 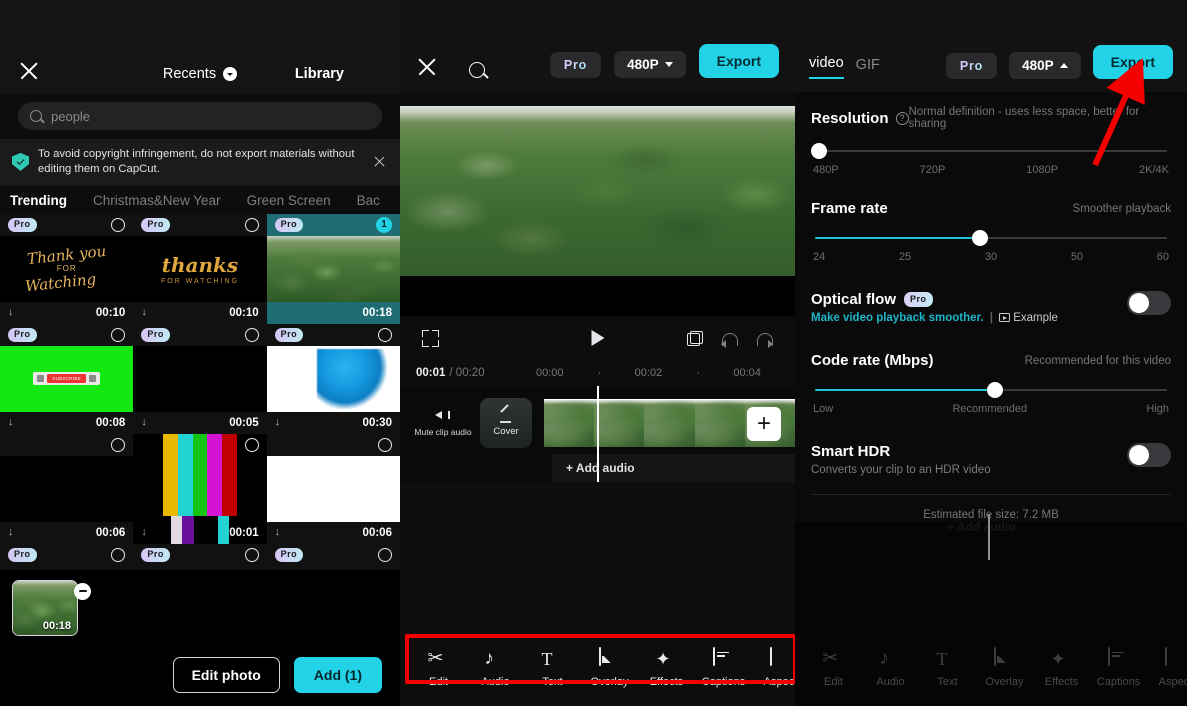 What do you see at coordinates (67, 268) in the screenshot?
I see `media-item: Thank you FOR Watching Pro ↓ 00:10` at bounding box center [67, 268].